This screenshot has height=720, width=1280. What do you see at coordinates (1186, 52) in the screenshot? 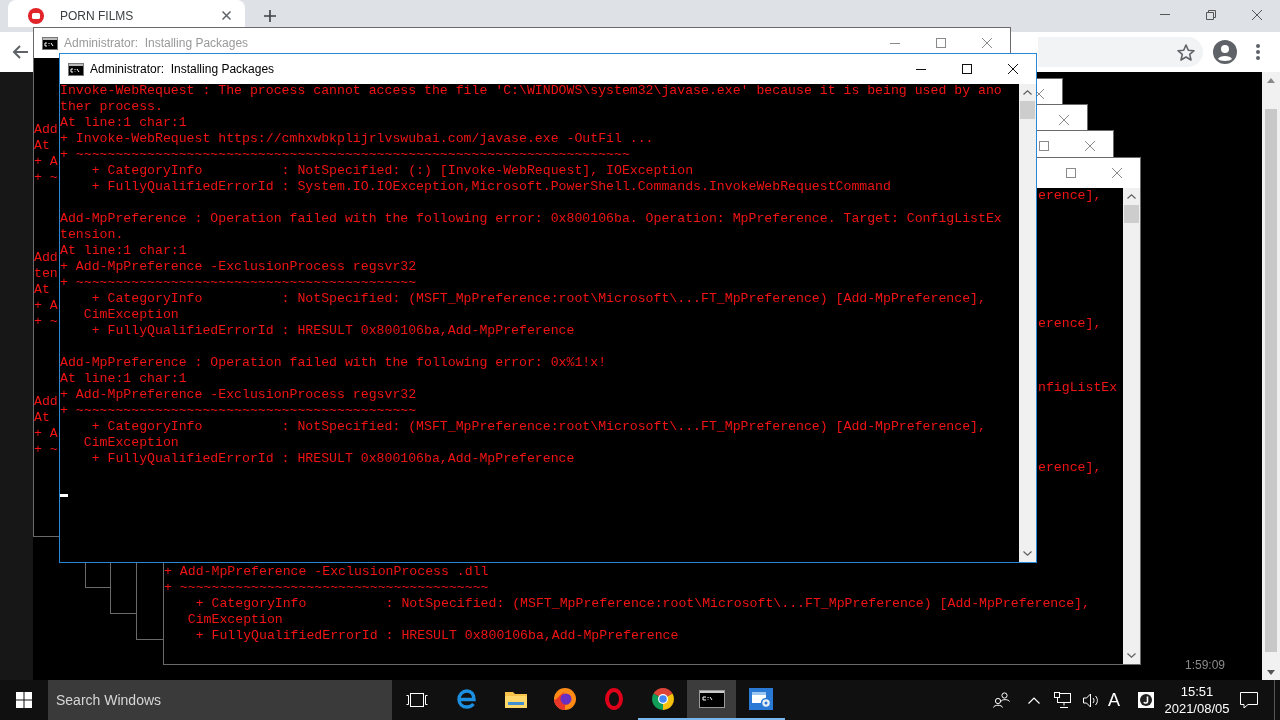
I see `star-icon` at bounding box center [1186, 52].